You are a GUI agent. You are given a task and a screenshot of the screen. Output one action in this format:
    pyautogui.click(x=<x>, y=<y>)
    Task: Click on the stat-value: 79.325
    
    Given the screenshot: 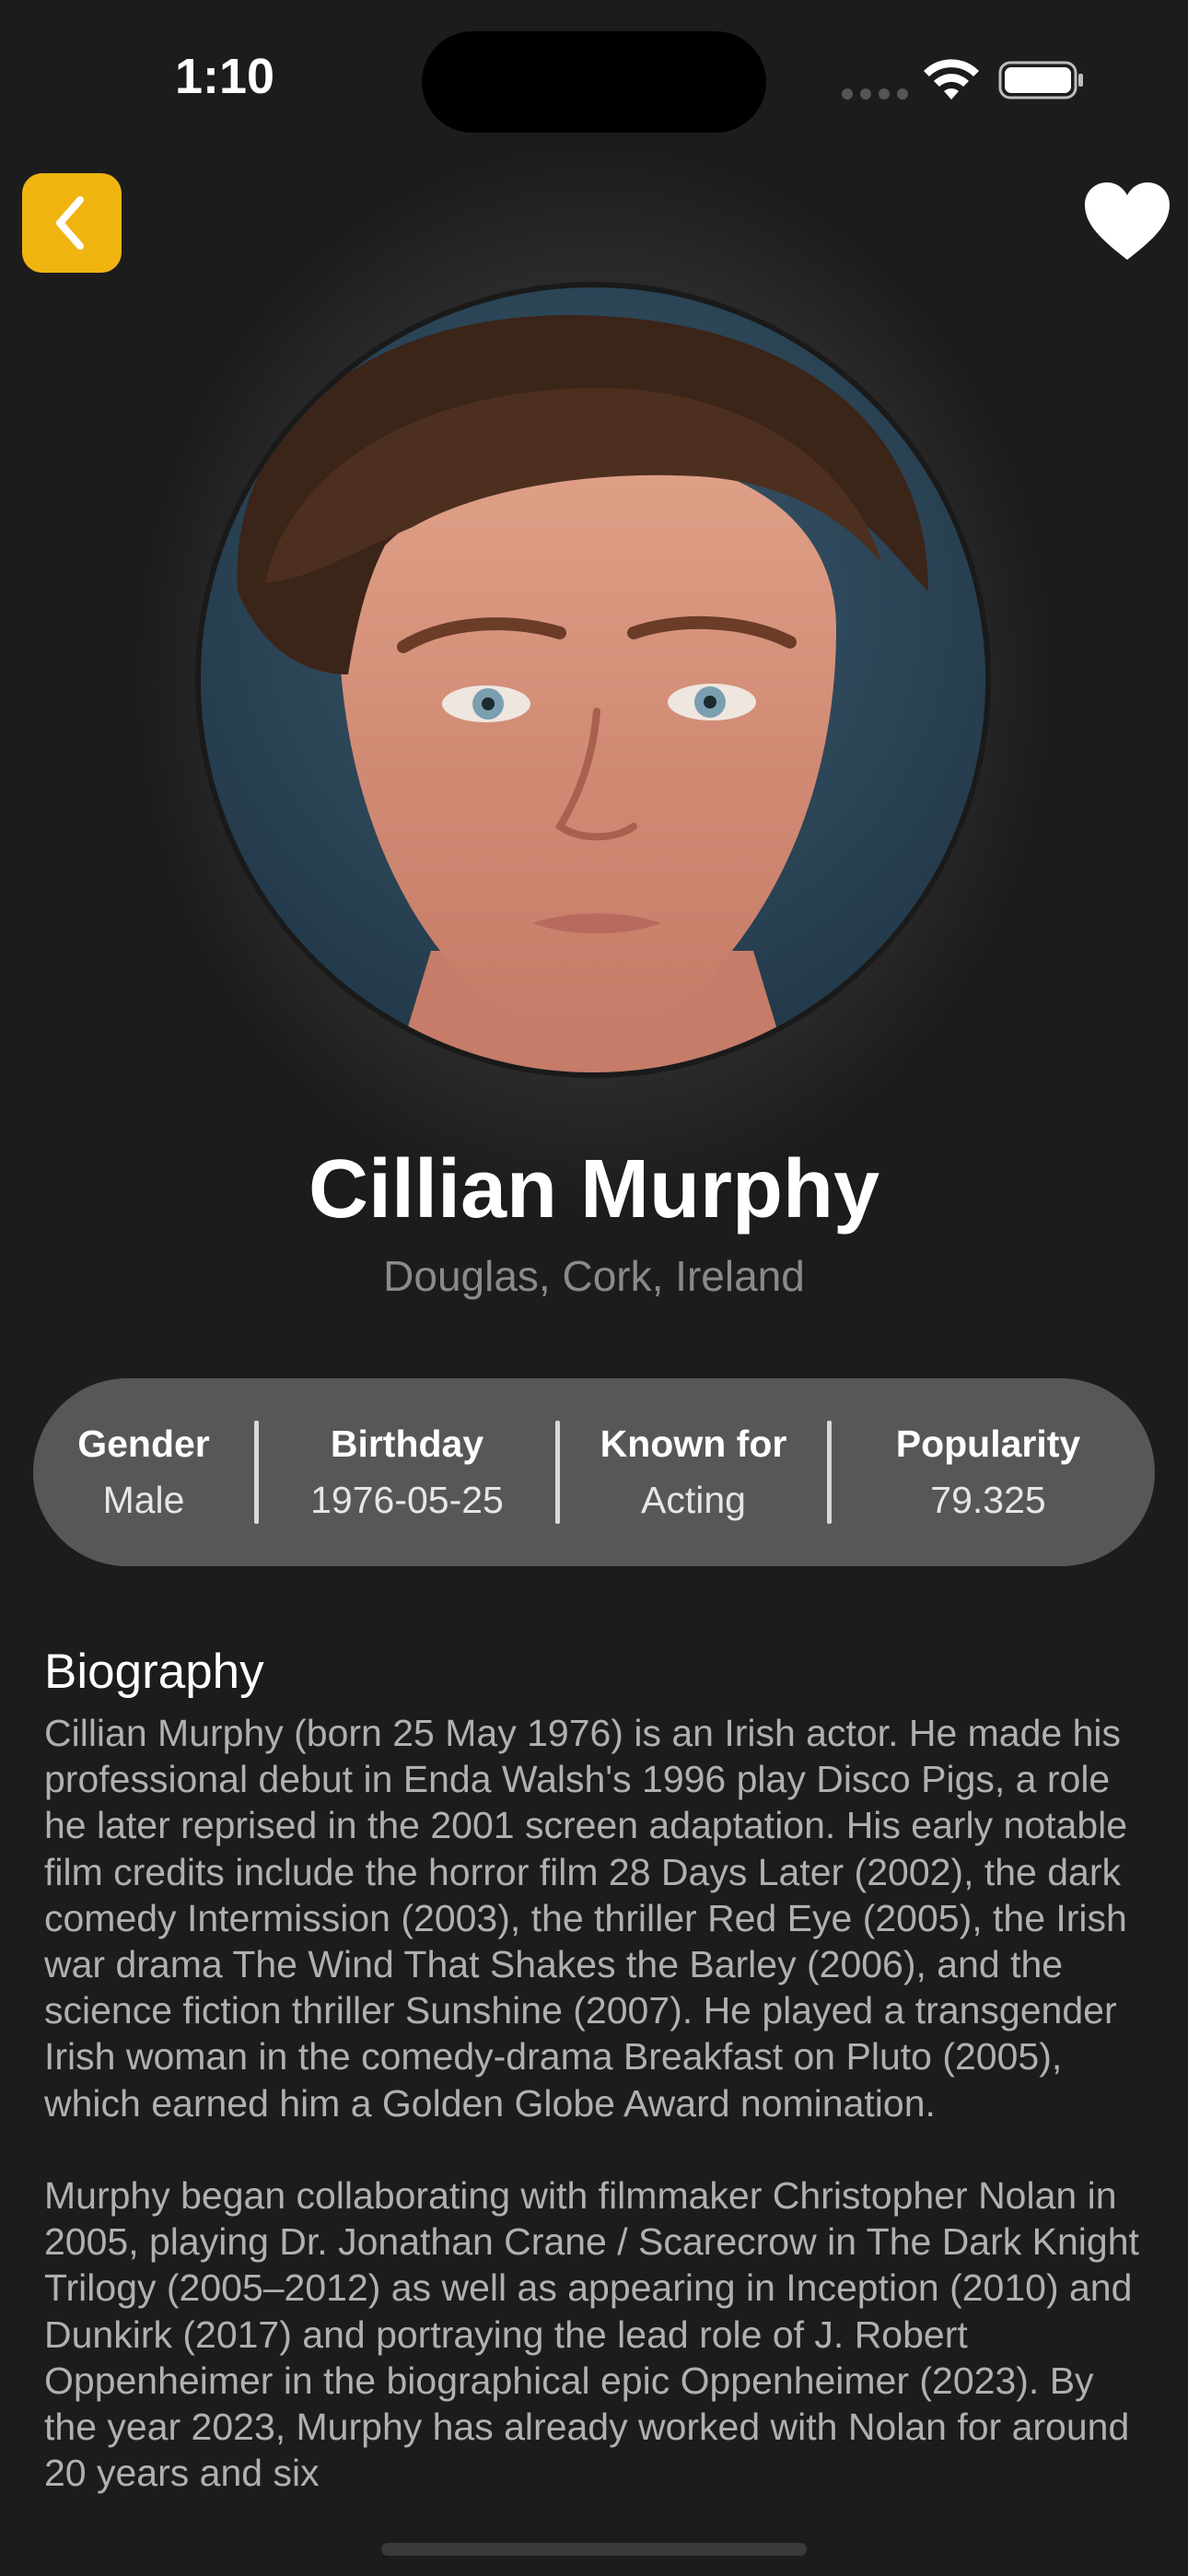 What is the action you would take?
    pyautogui.click(x=988, y=1500)
    